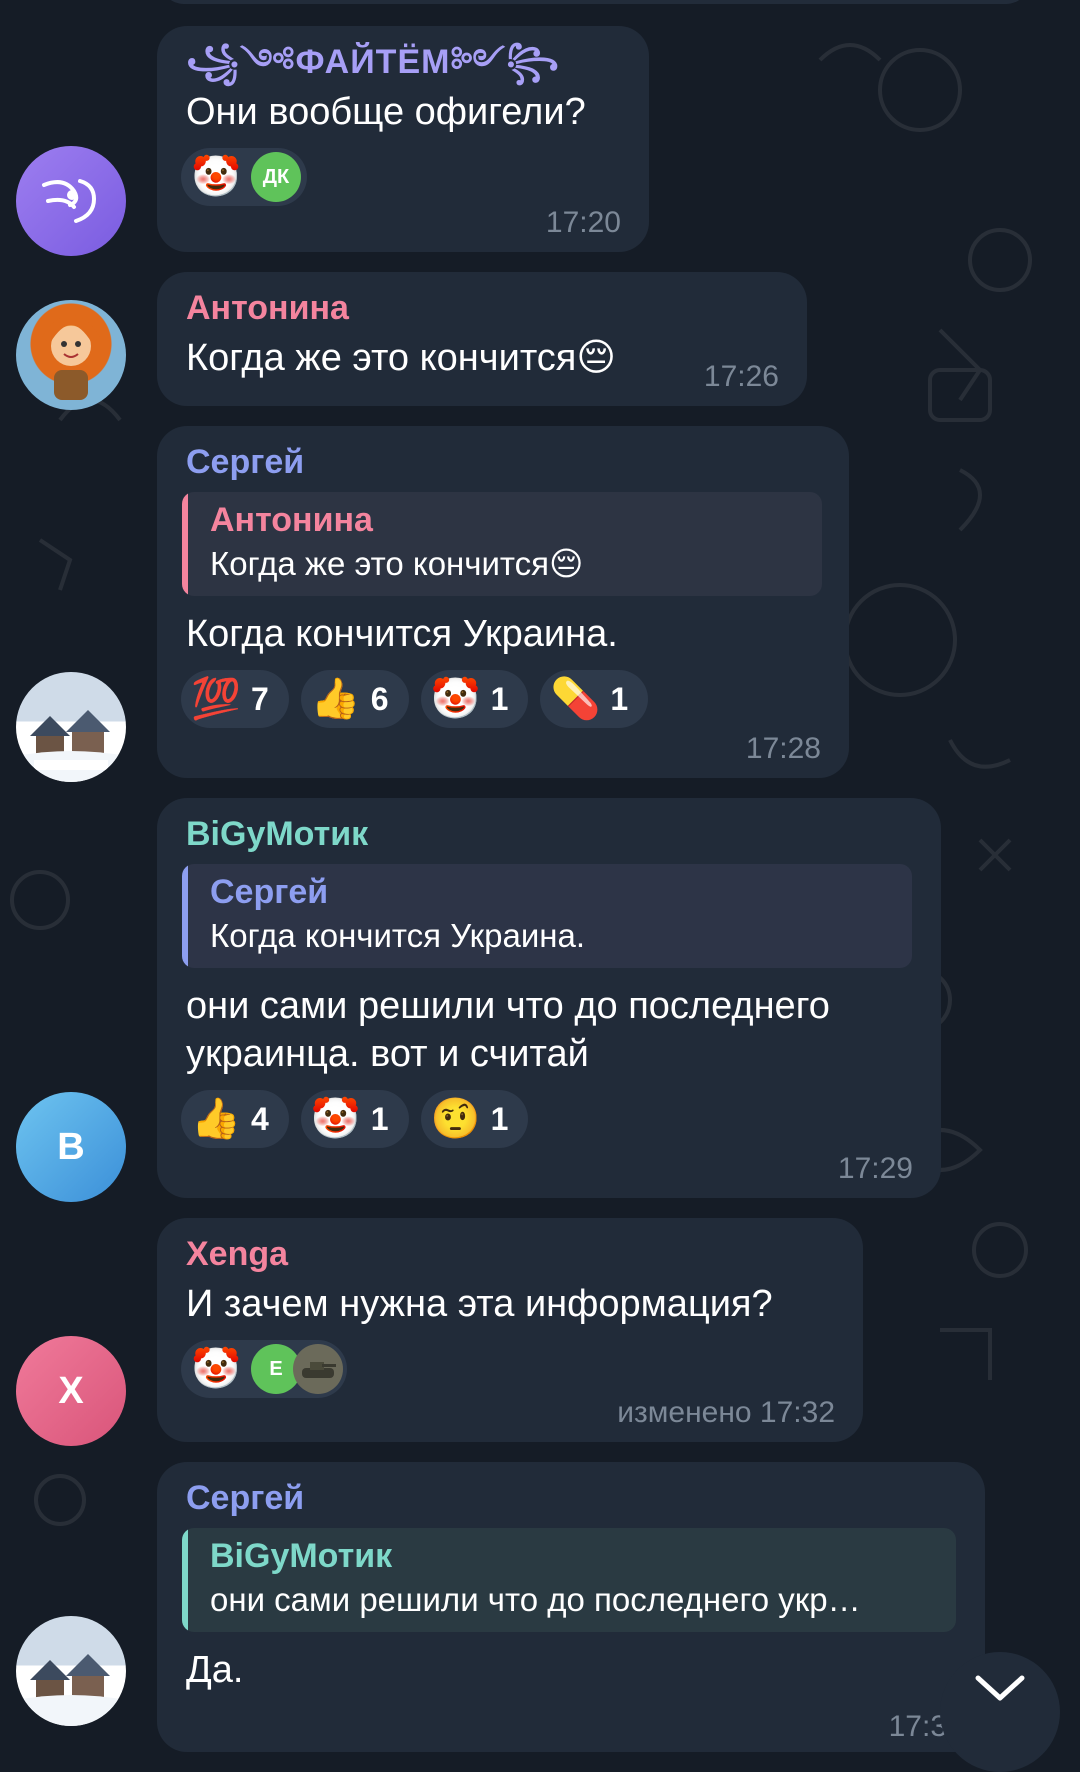  Describe the element at coordinates (403, 62) in the screenshot. I see `sender-name: ꧁༺ФАЙТЁМ༻꧂` at that location.